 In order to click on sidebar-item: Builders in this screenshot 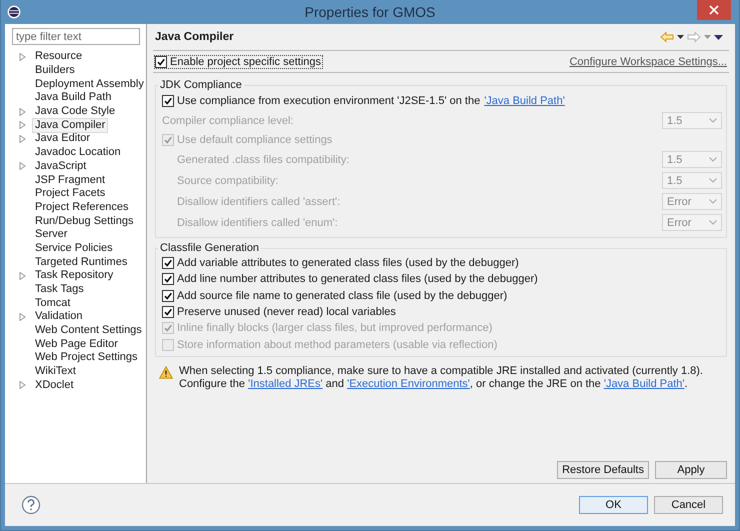, I will do `click(55, 71)`.